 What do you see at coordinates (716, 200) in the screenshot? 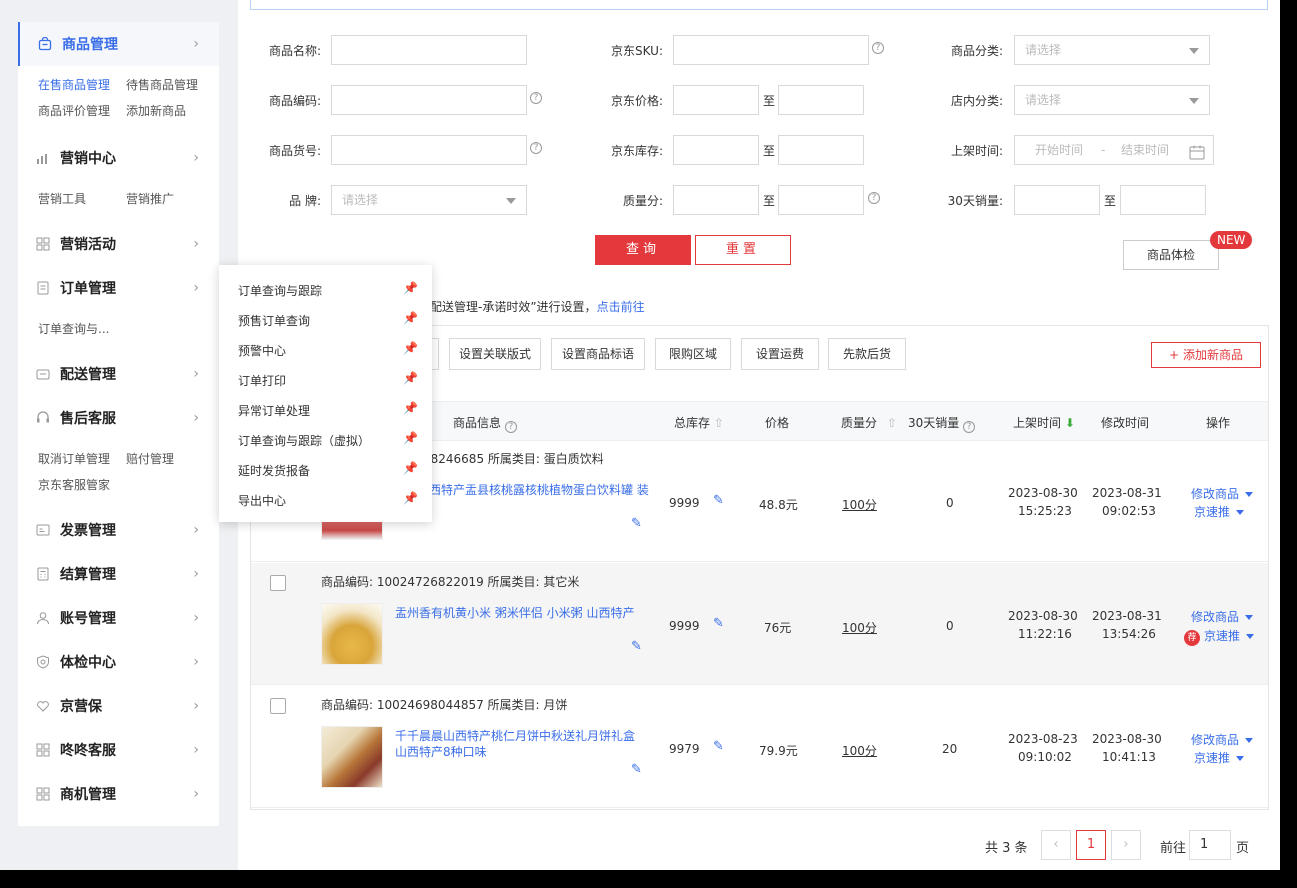
I see `quality-min-input` at bounding box center [716, 200].